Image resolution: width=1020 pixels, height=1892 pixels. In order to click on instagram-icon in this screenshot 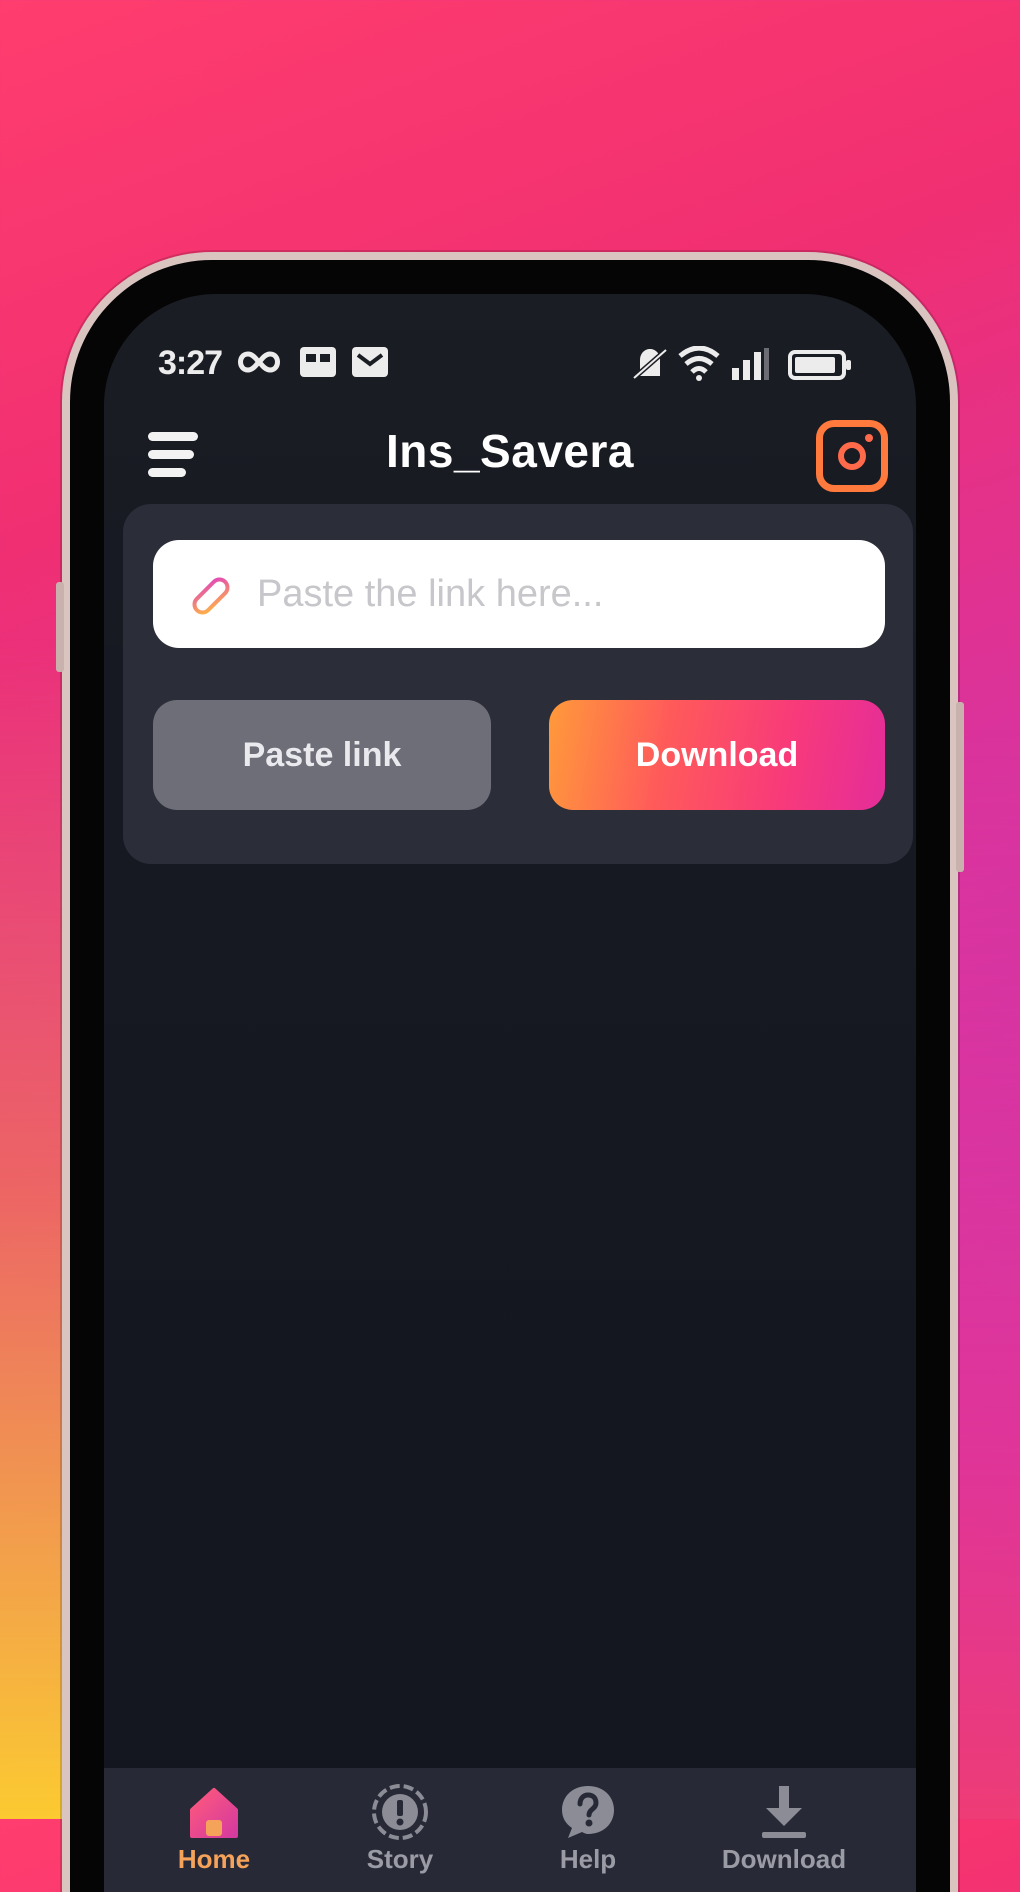, I will do `click(852, 456)`.